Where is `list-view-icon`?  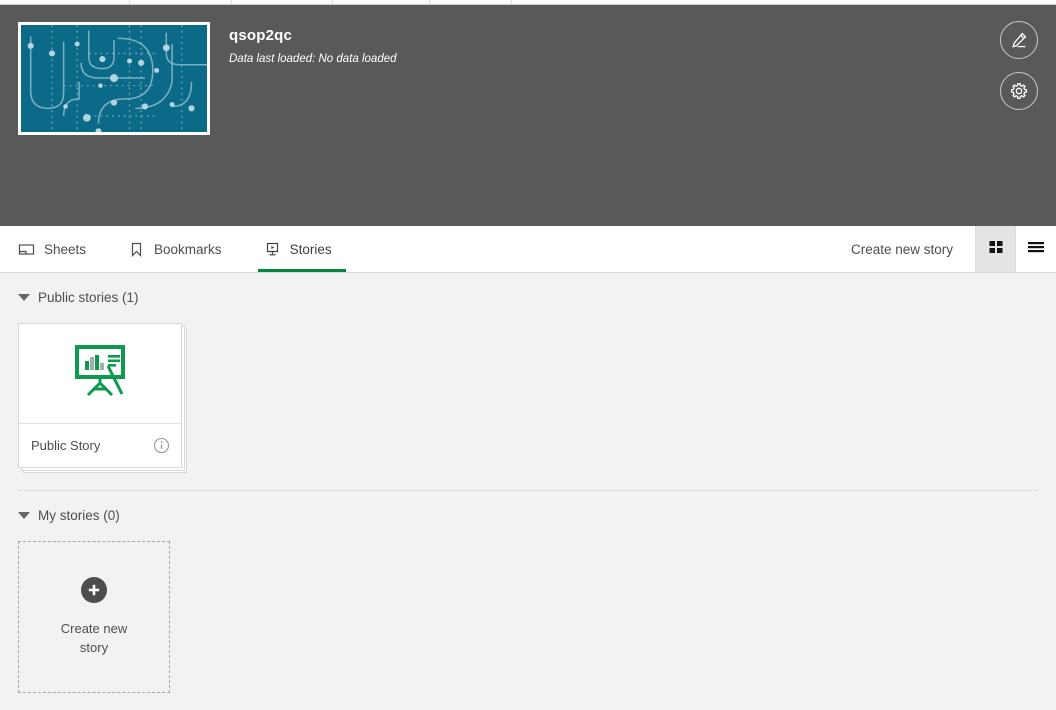 list-view-icon is located at coordinates (1036, 249).